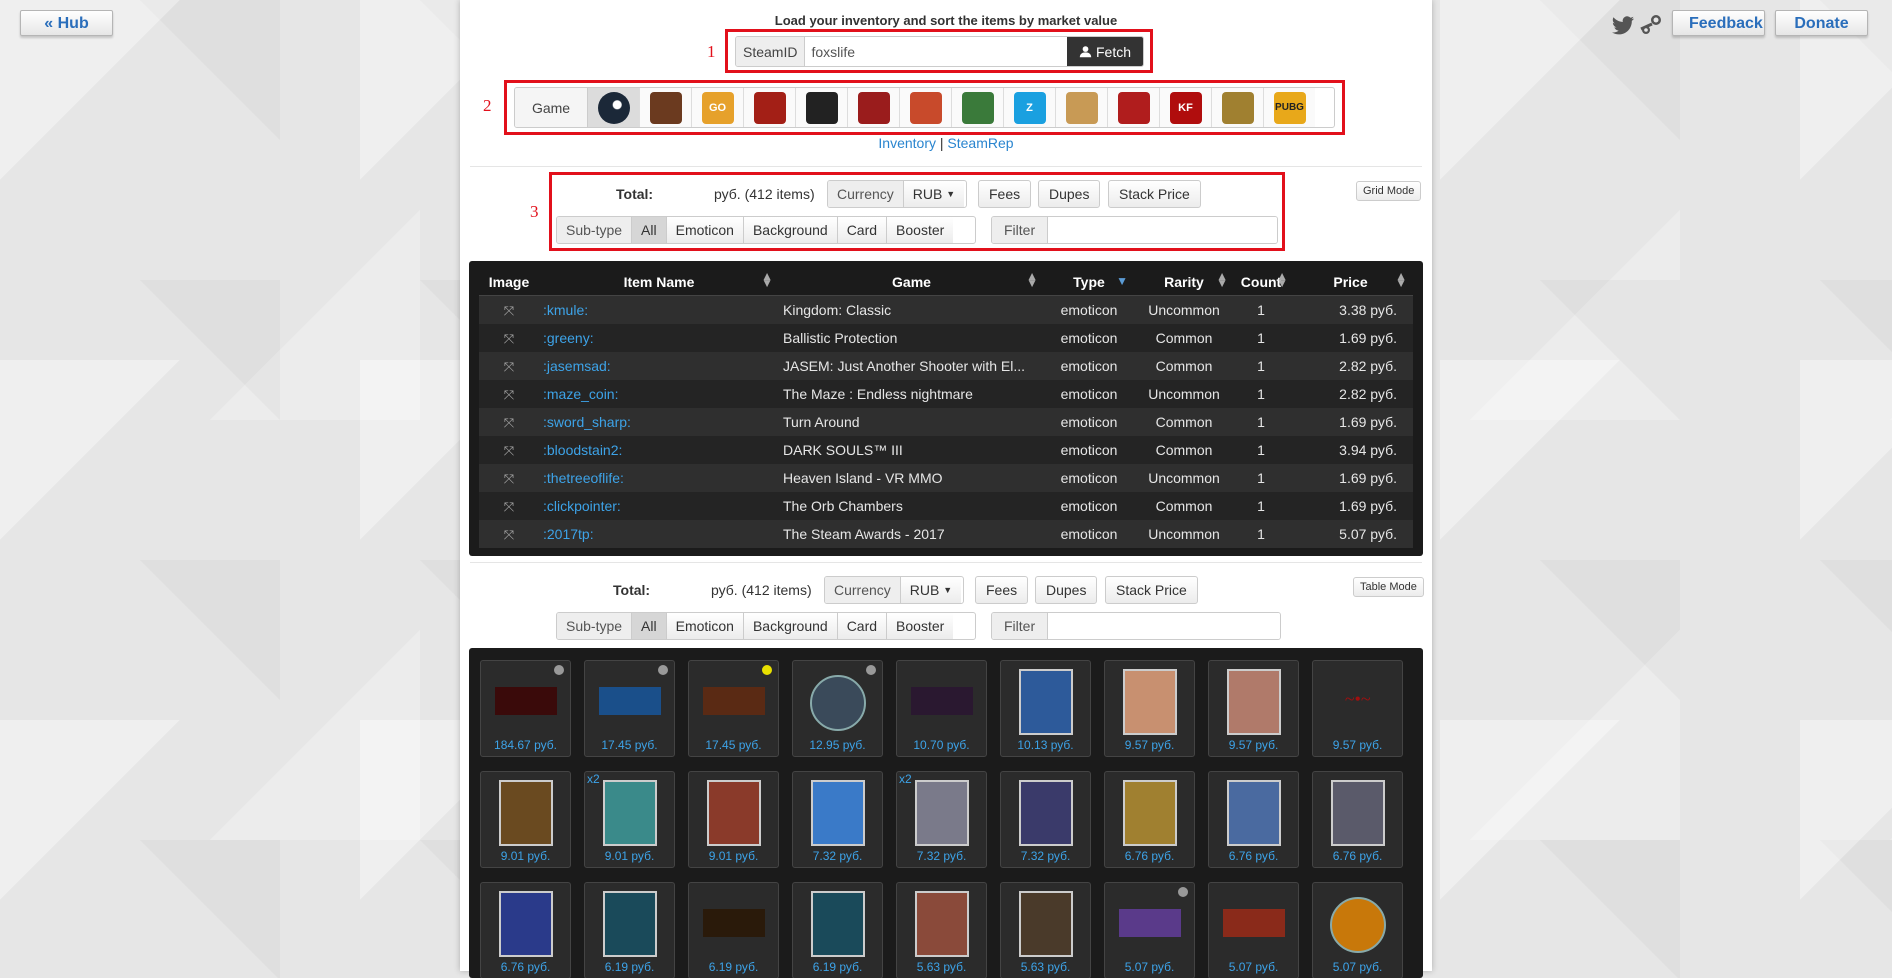 This screenshot has width=1892, height=978. Describe the element at coordinates (822, 107) in the screenshot. I see `game-button-h1z1` at that location.